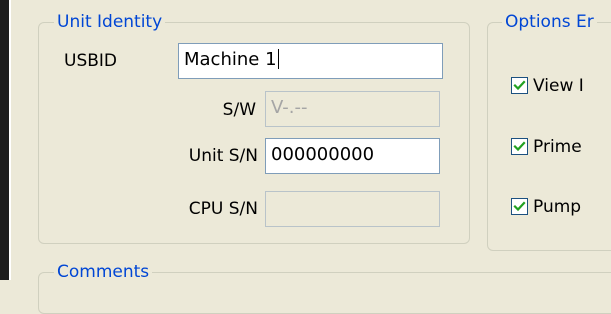  Describe the element at coordinates (4, 140) in the screenshot. I see `window-left-edge` at that location.